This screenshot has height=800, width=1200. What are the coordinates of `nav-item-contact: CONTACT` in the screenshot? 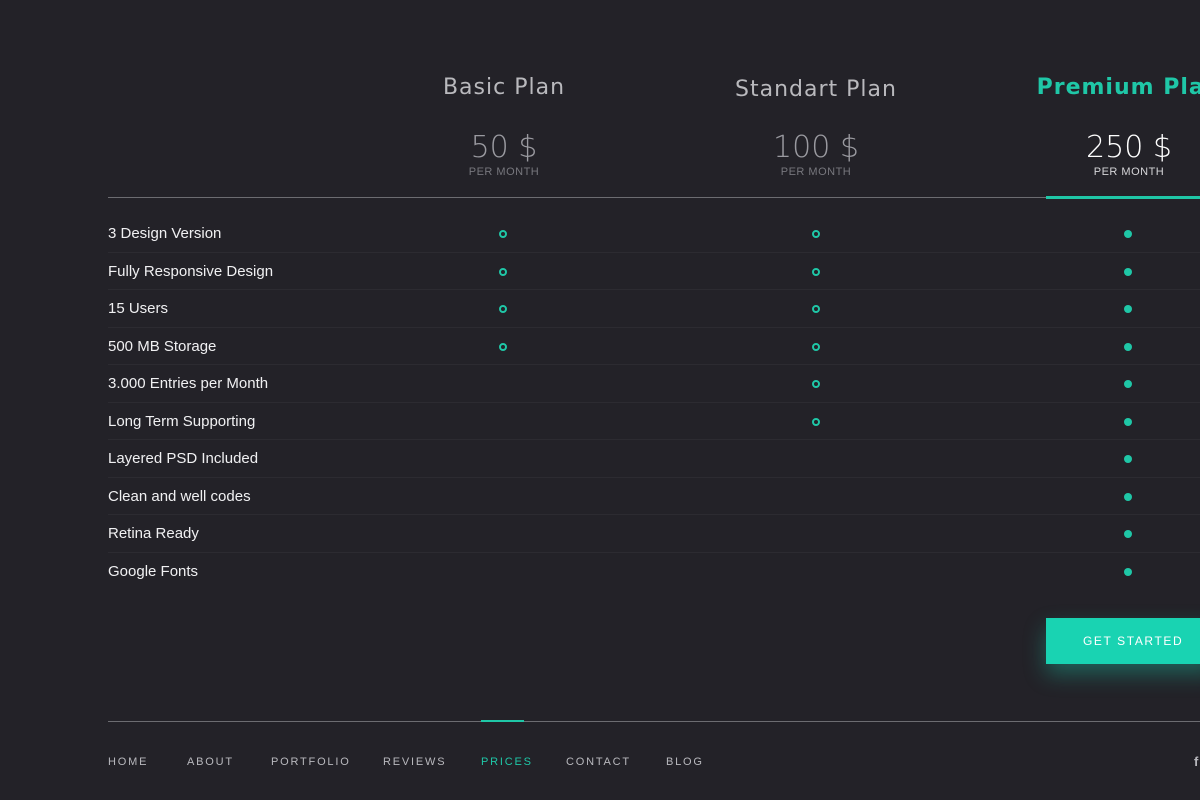 It's located at (598, 762).